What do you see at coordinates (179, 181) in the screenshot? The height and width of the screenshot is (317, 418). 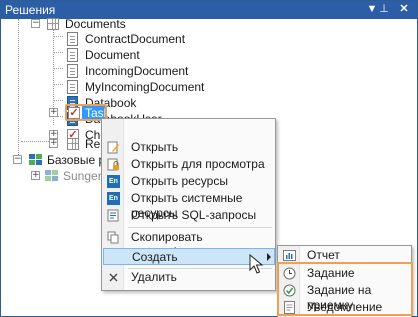 I see `menu-item-label: Открыть ресурсы` at bounding box center [179, 181].